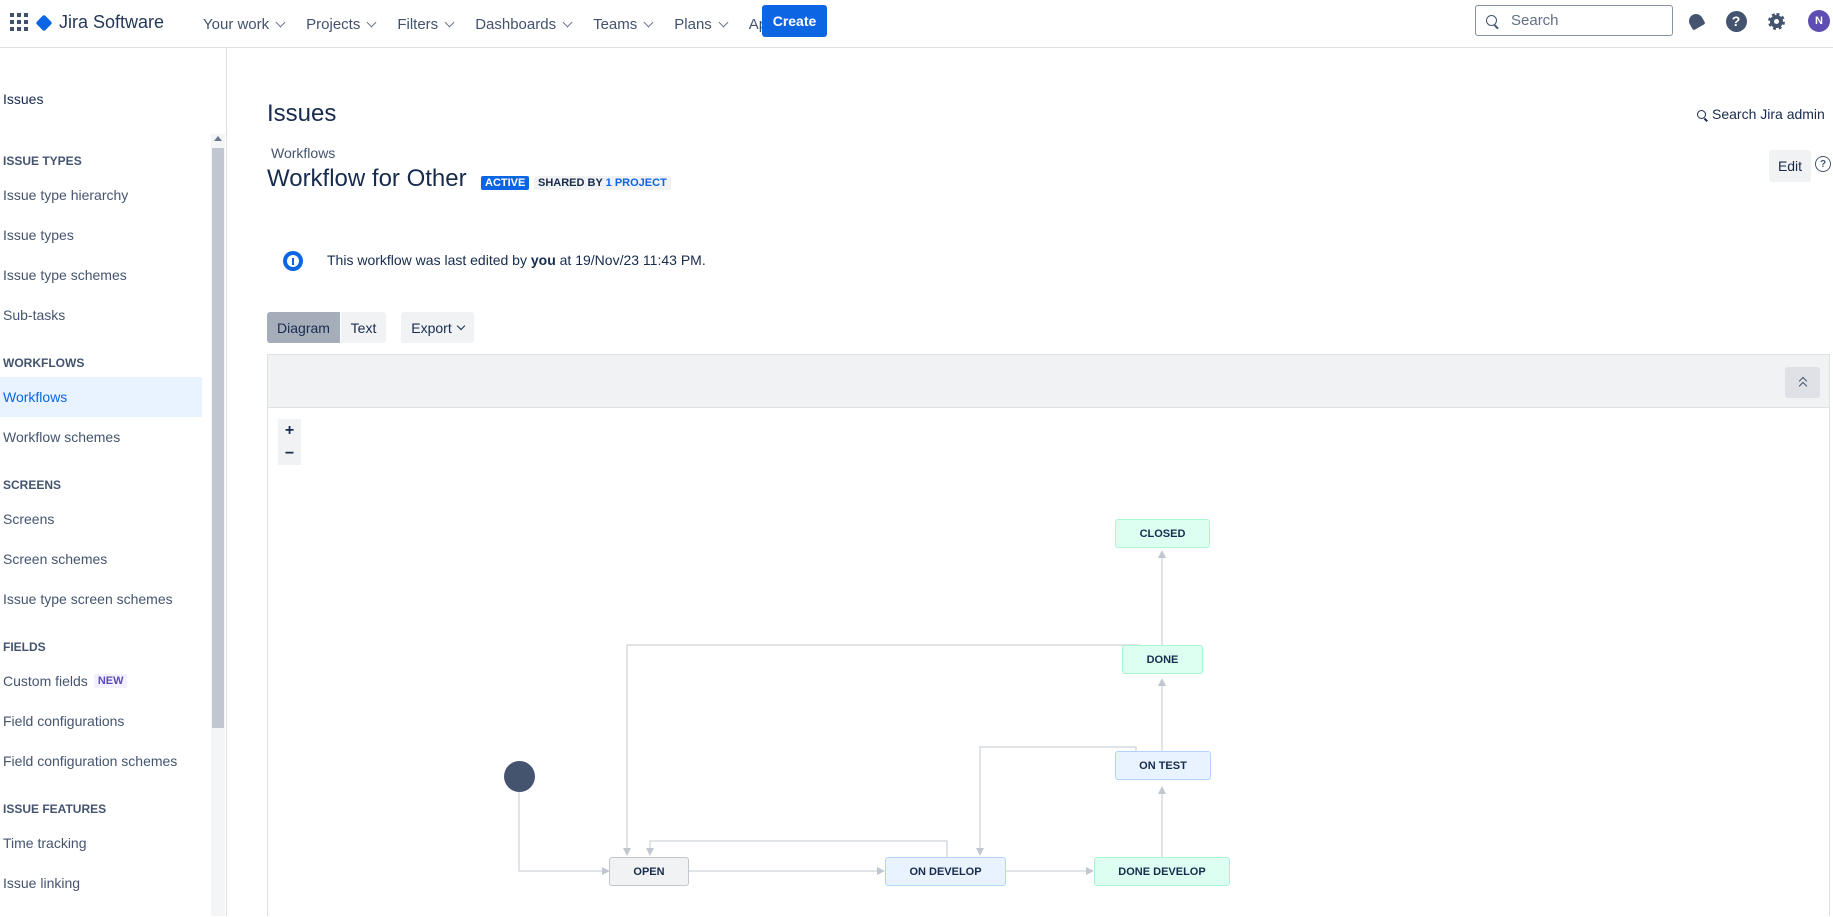 The width and height of the screenshot is (1833, 917). Describe the element at coordinates (1790, 166) in the screenshot. I see `edit-button: Edit` at that location.